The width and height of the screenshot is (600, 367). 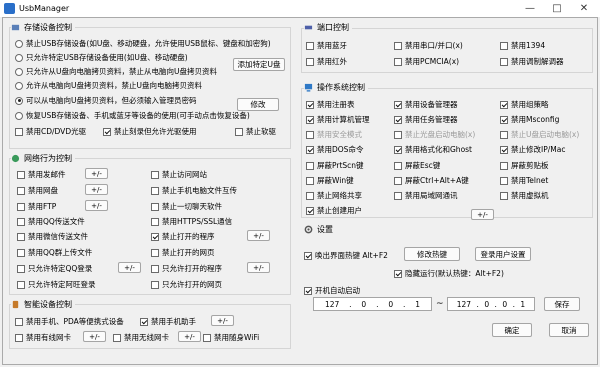 What do you see at coordinates (532, 61) in the screenshot?
I see `port-item: 禁用调制解调器` at bounding box center [532, 61].